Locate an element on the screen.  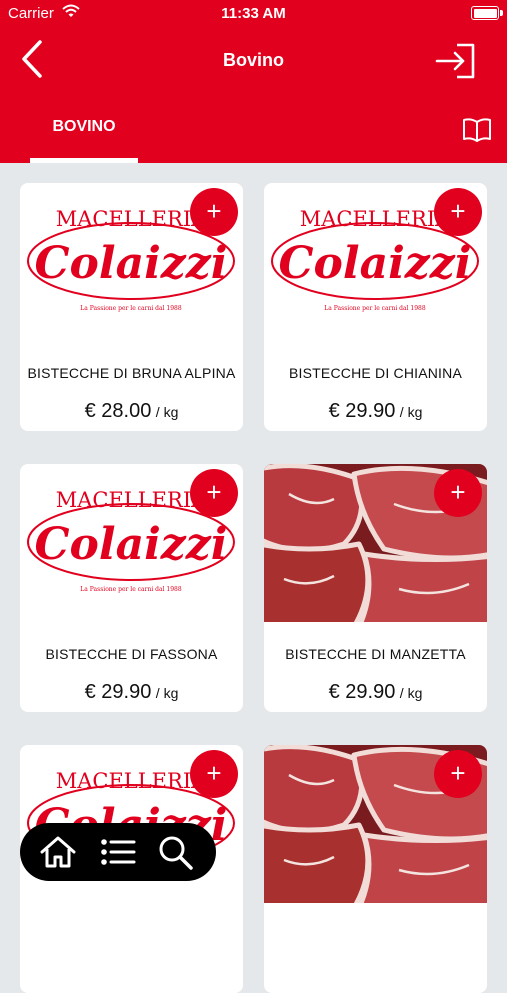
product-name: BISTECCHE DI FASSONA is located at coordinates (131, 654).